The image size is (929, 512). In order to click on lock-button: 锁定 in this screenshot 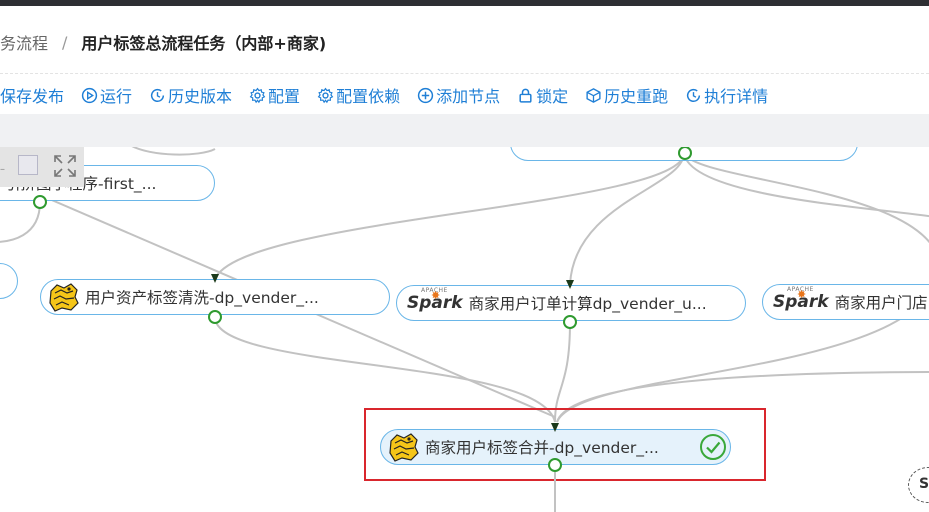, I will do `click(542, 95)`.